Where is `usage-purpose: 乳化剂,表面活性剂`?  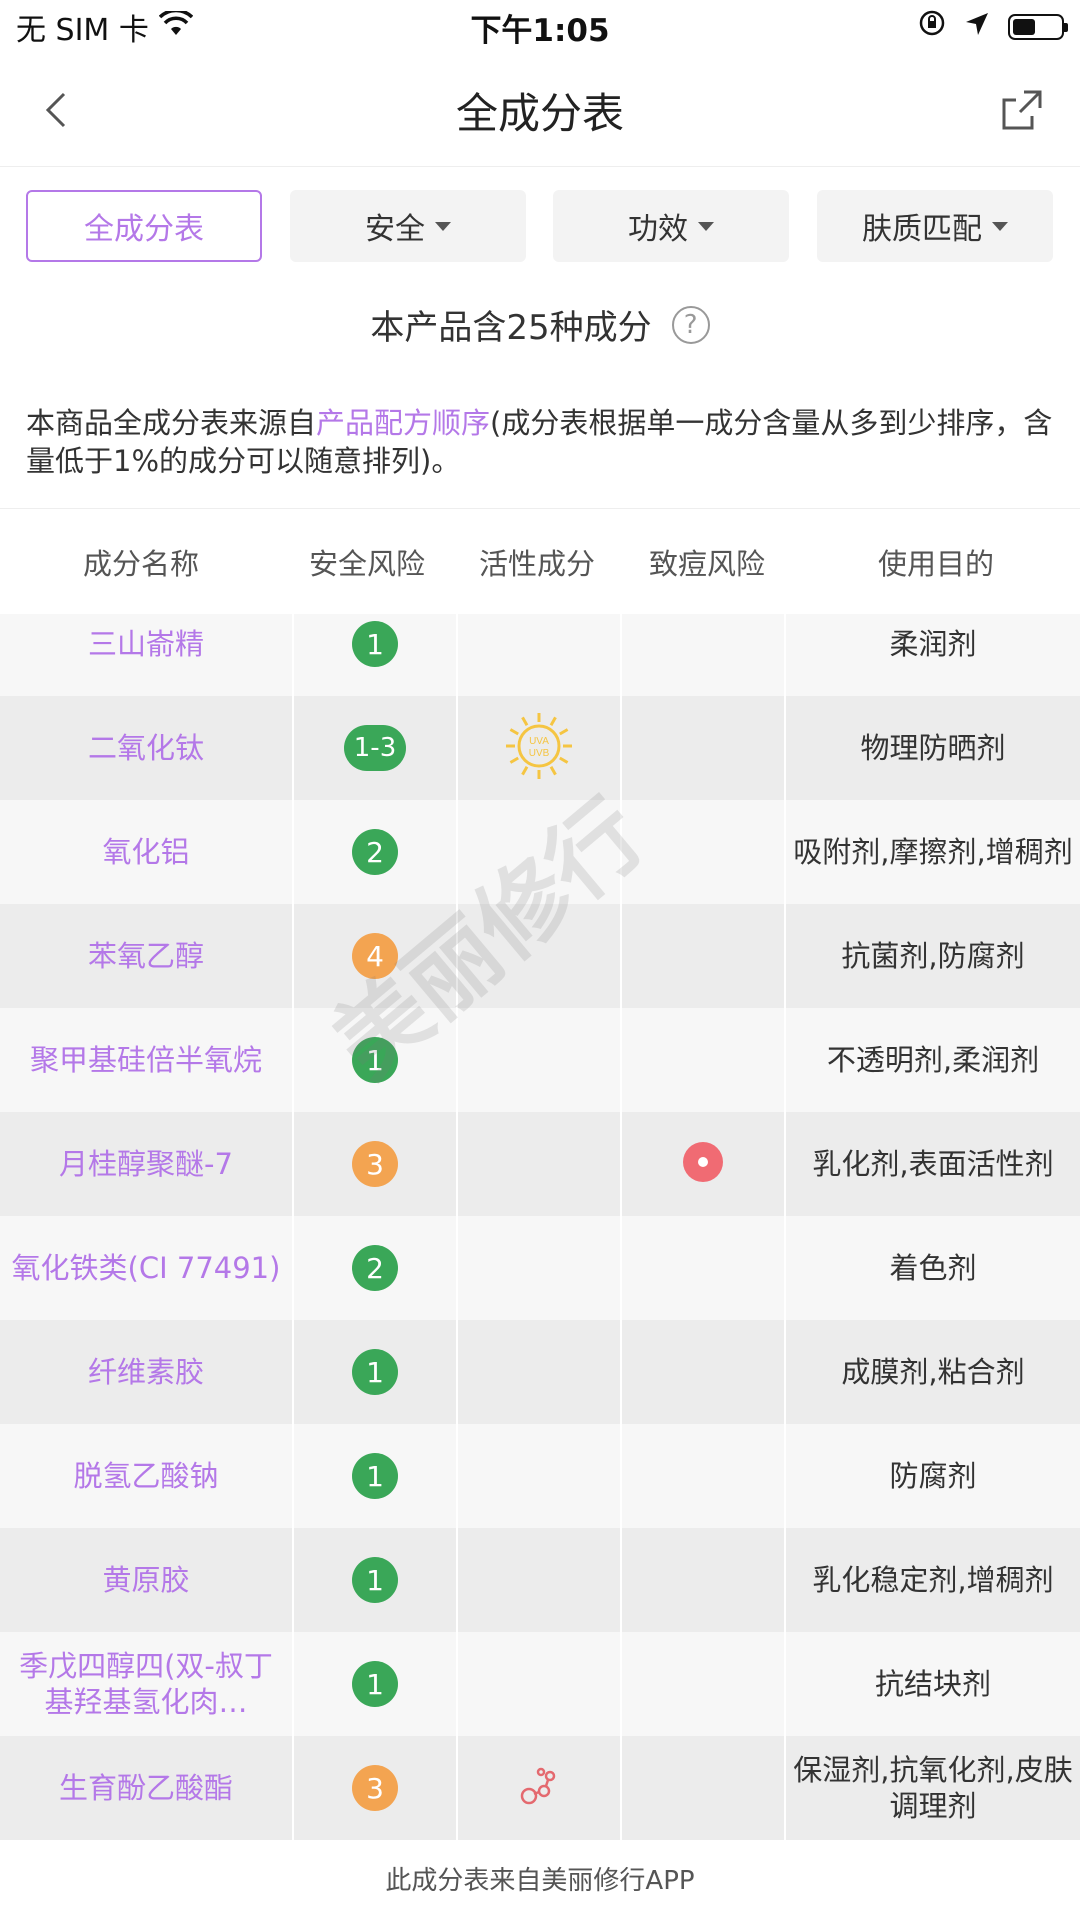
usage-purpose: 乳化剂,表面活性剂 is located at coordinates (932, 1164).